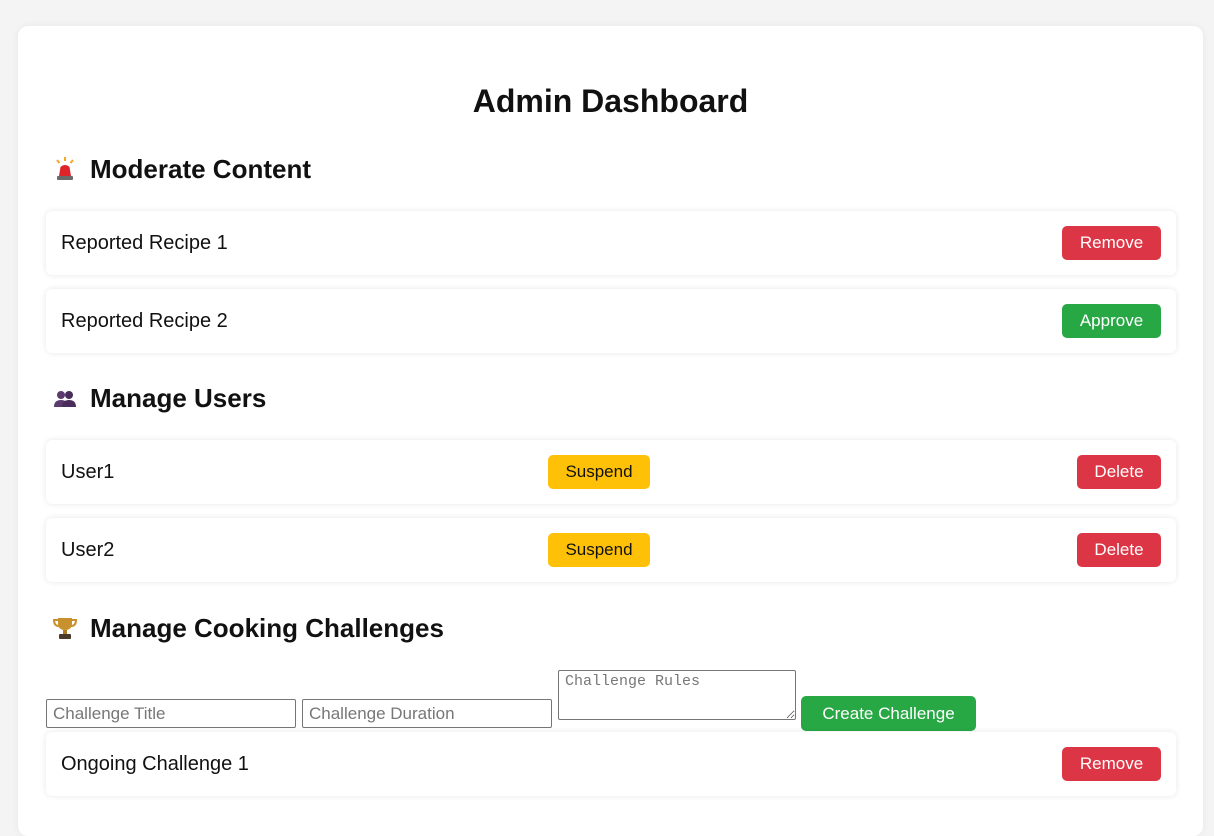 Image resolution: width=1214 pixels, height=836 pixels. I want to click on reported-recipe-row: Reported Recipe 1 Remove, so click(611, 243).